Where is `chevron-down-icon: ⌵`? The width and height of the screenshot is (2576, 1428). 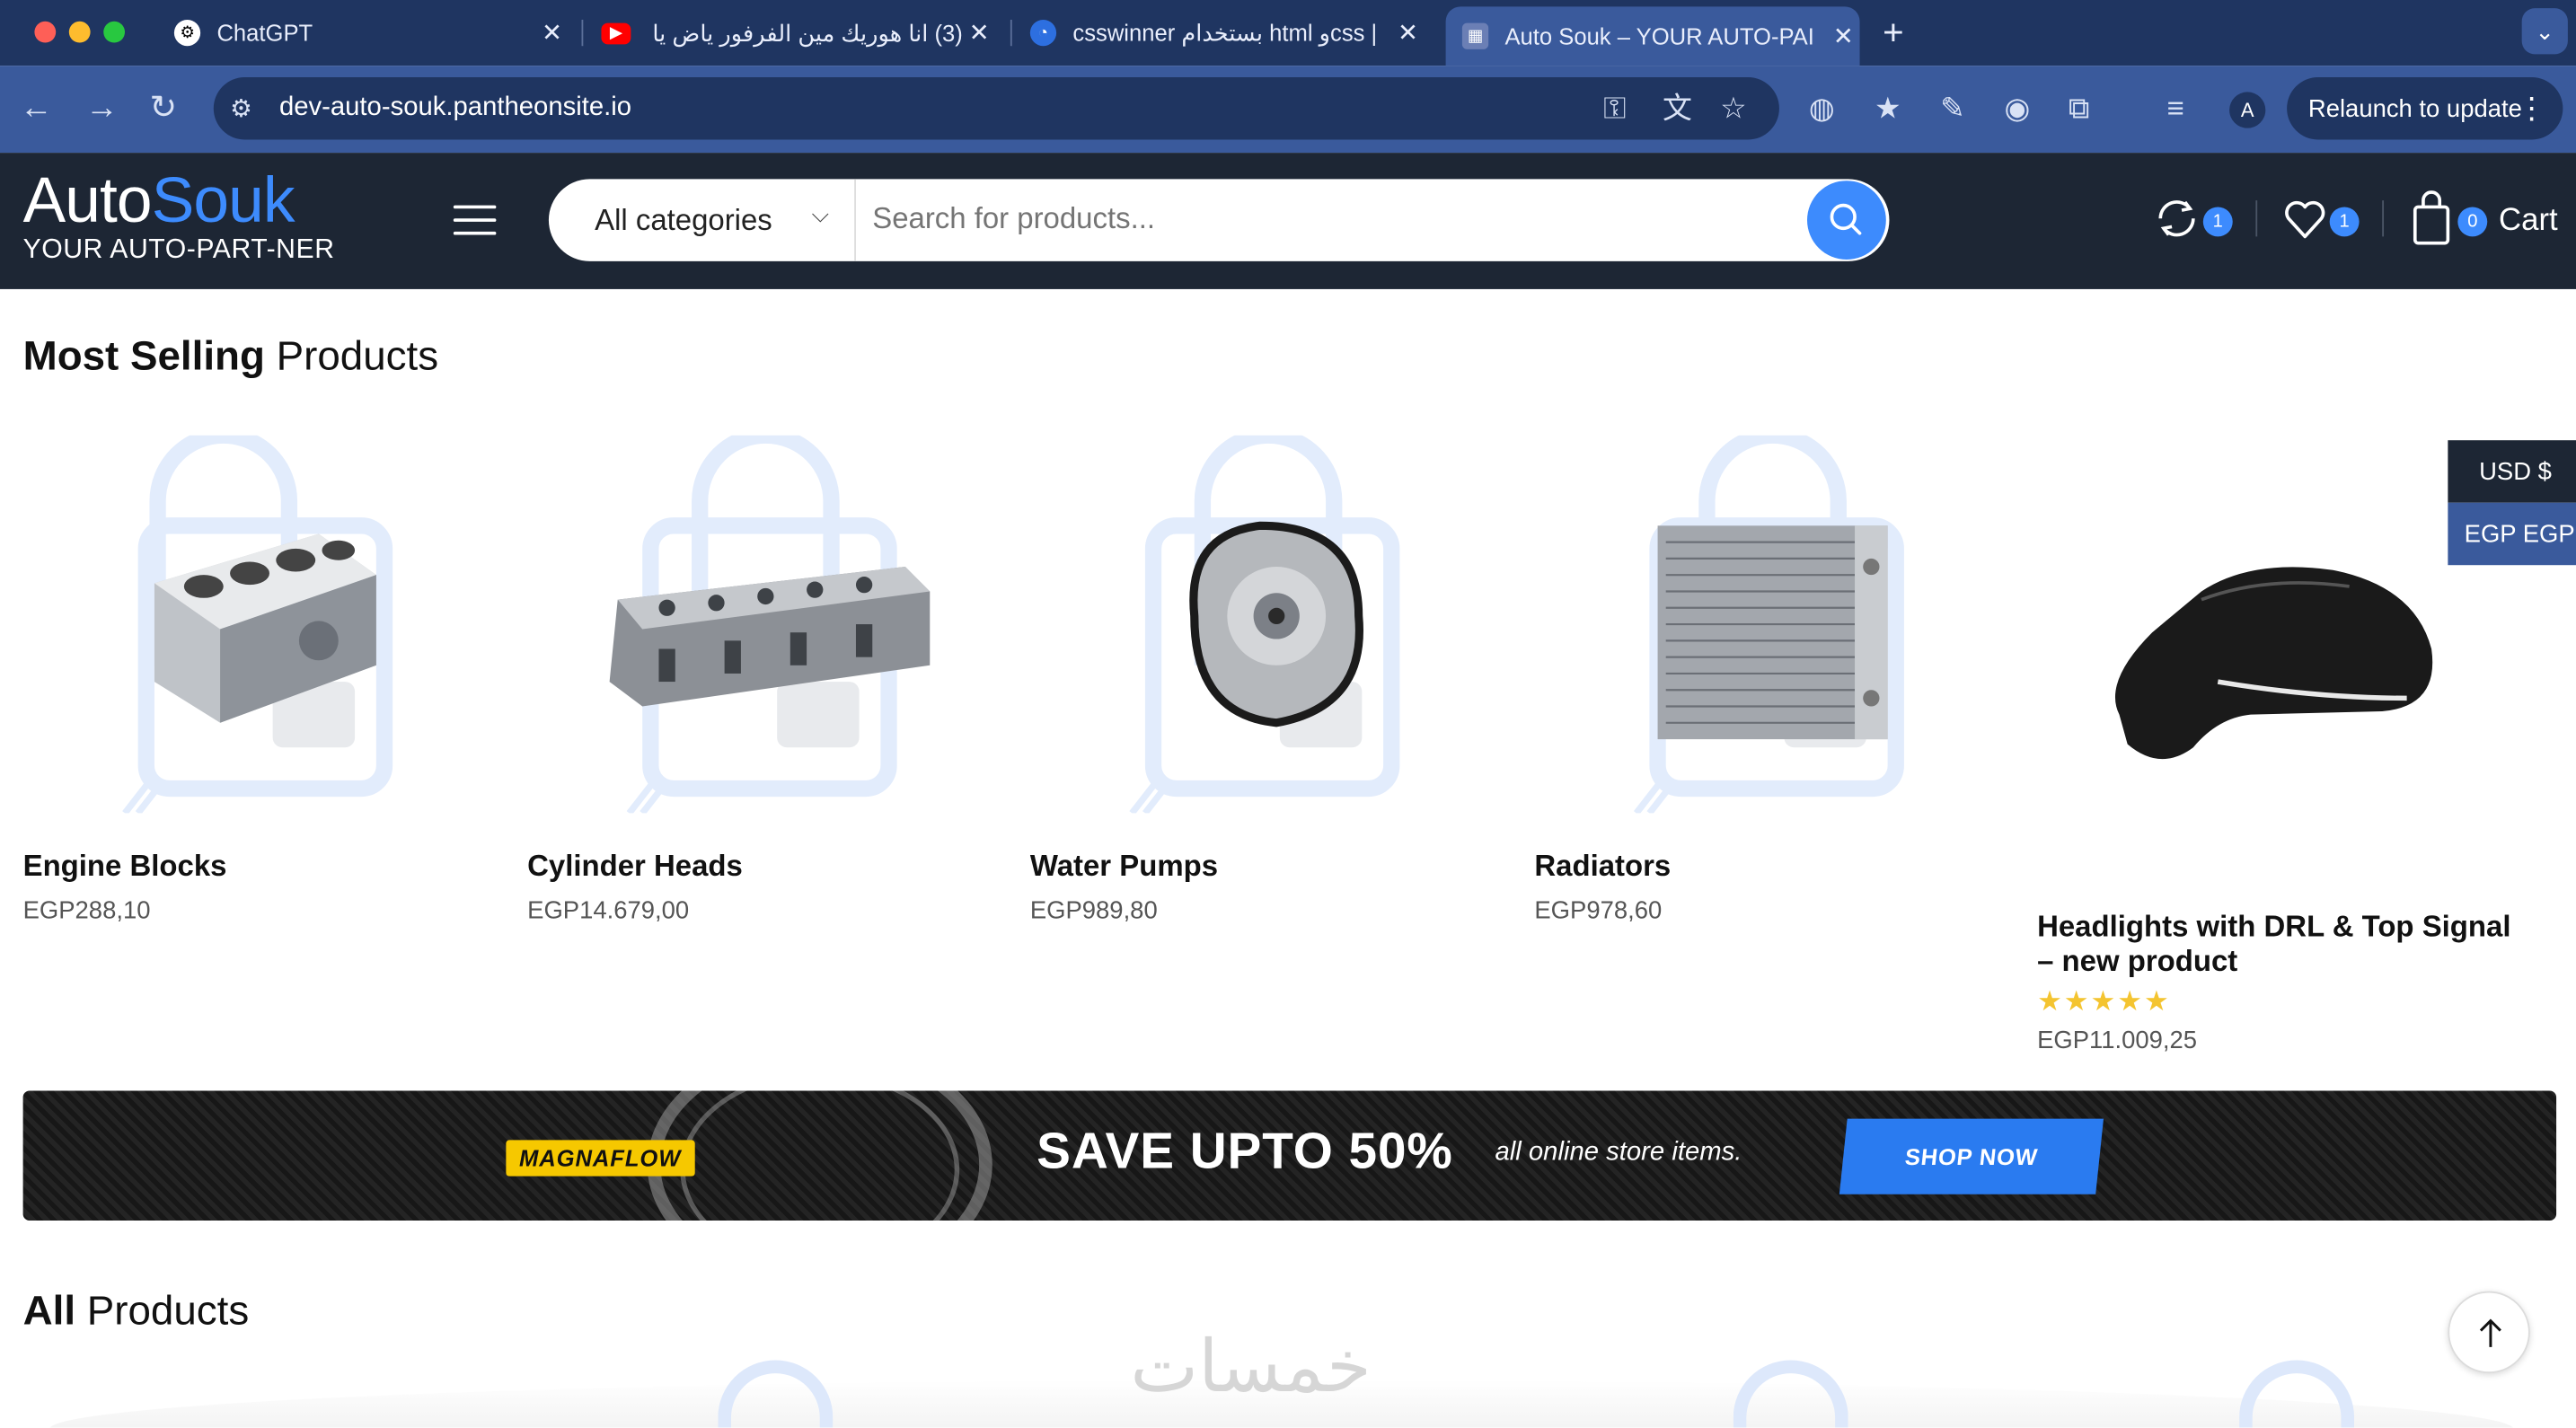 chevron-down-icon: ⌵ is located at coordinates (820, 214).